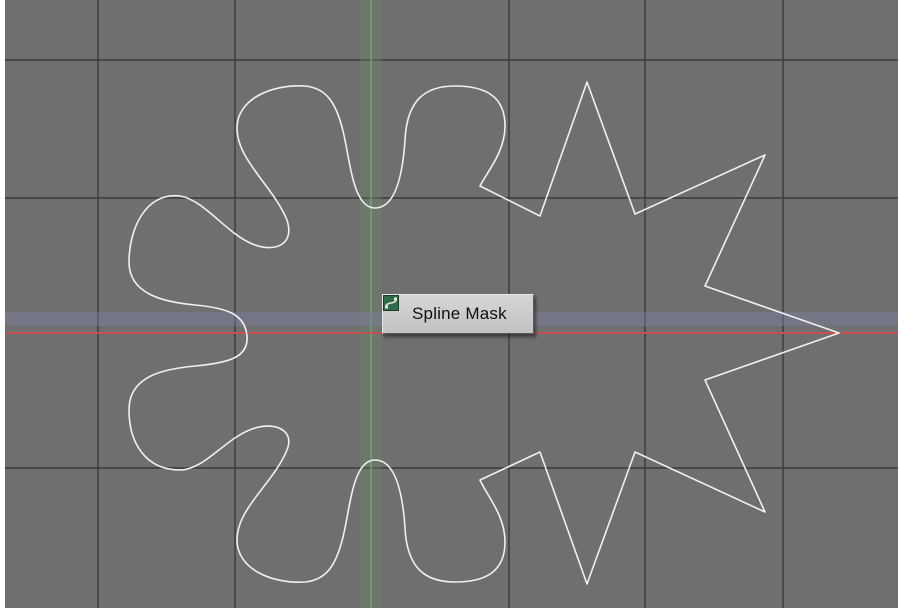 The image size is (898, 612). I want to click on spline-object-icon, so click(393, 308).